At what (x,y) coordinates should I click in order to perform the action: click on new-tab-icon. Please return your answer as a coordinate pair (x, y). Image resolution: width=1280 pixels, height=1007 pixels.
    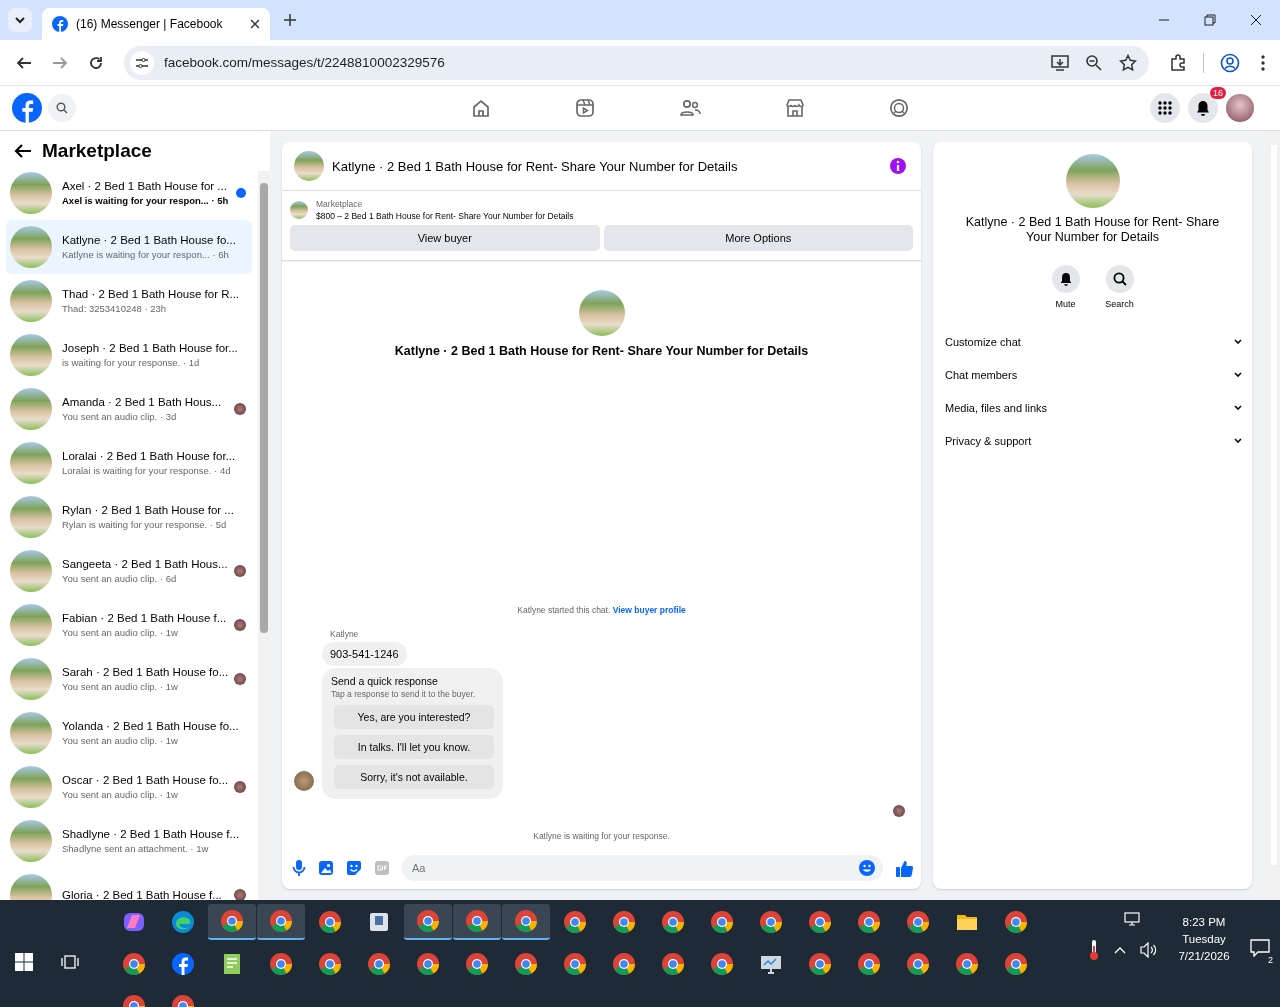
    Looking at the image, I should click on (290, 20).